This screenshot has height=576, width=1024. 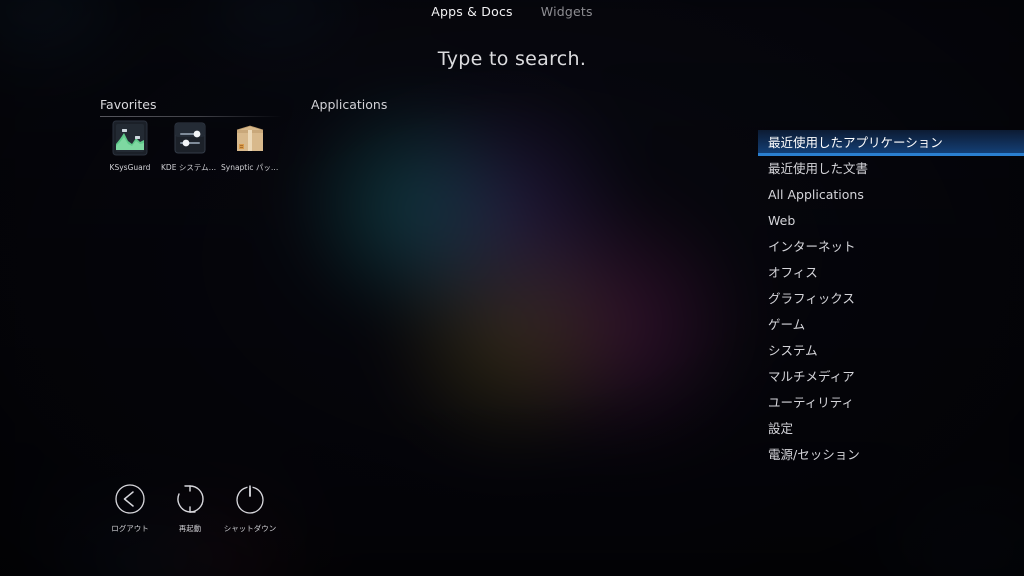 I want to click on favorites-header: Favorites, so click(x=128, y=104).